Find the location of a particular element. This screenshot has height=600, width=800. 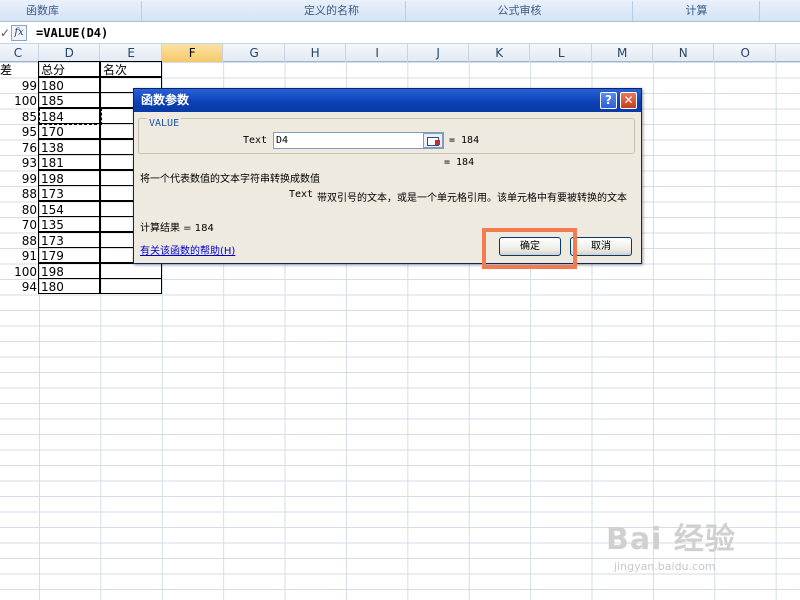

help-icon: ? is located at coordinates (608, 100).